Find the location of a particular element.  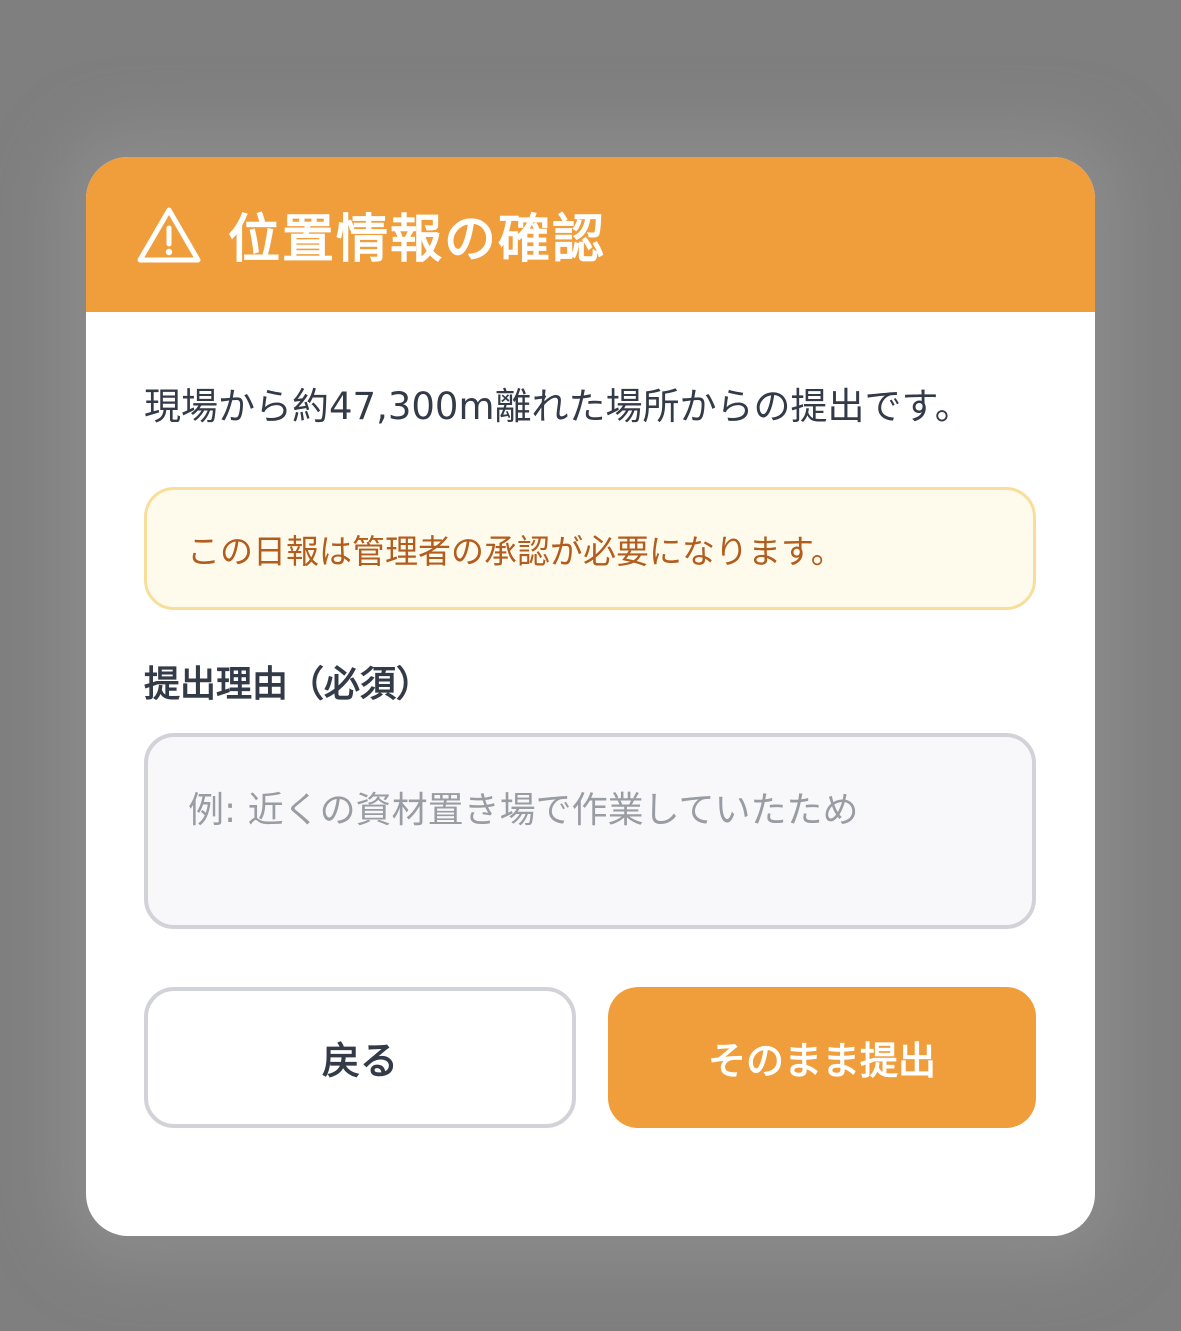

dialog-title: 位置情報の確認 is located at coordinates (417, 240).